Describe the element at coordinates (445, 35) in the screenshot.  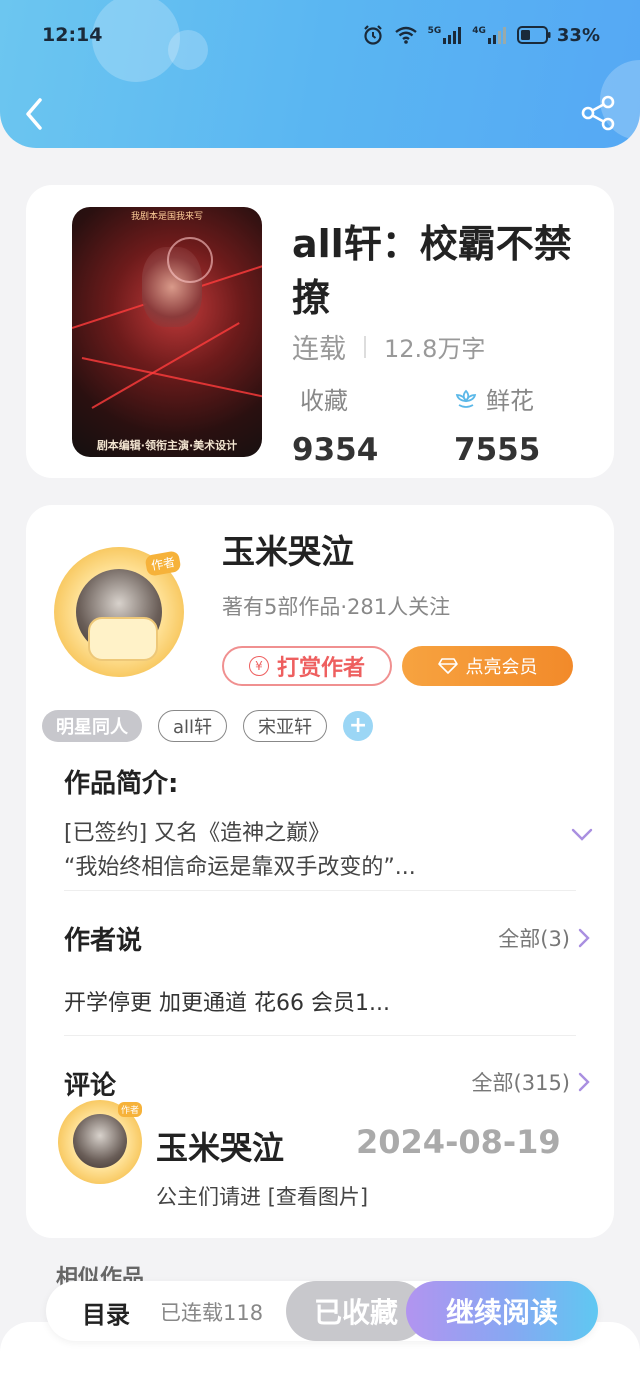
I see `signal-5g-icon: 5G` at that location.